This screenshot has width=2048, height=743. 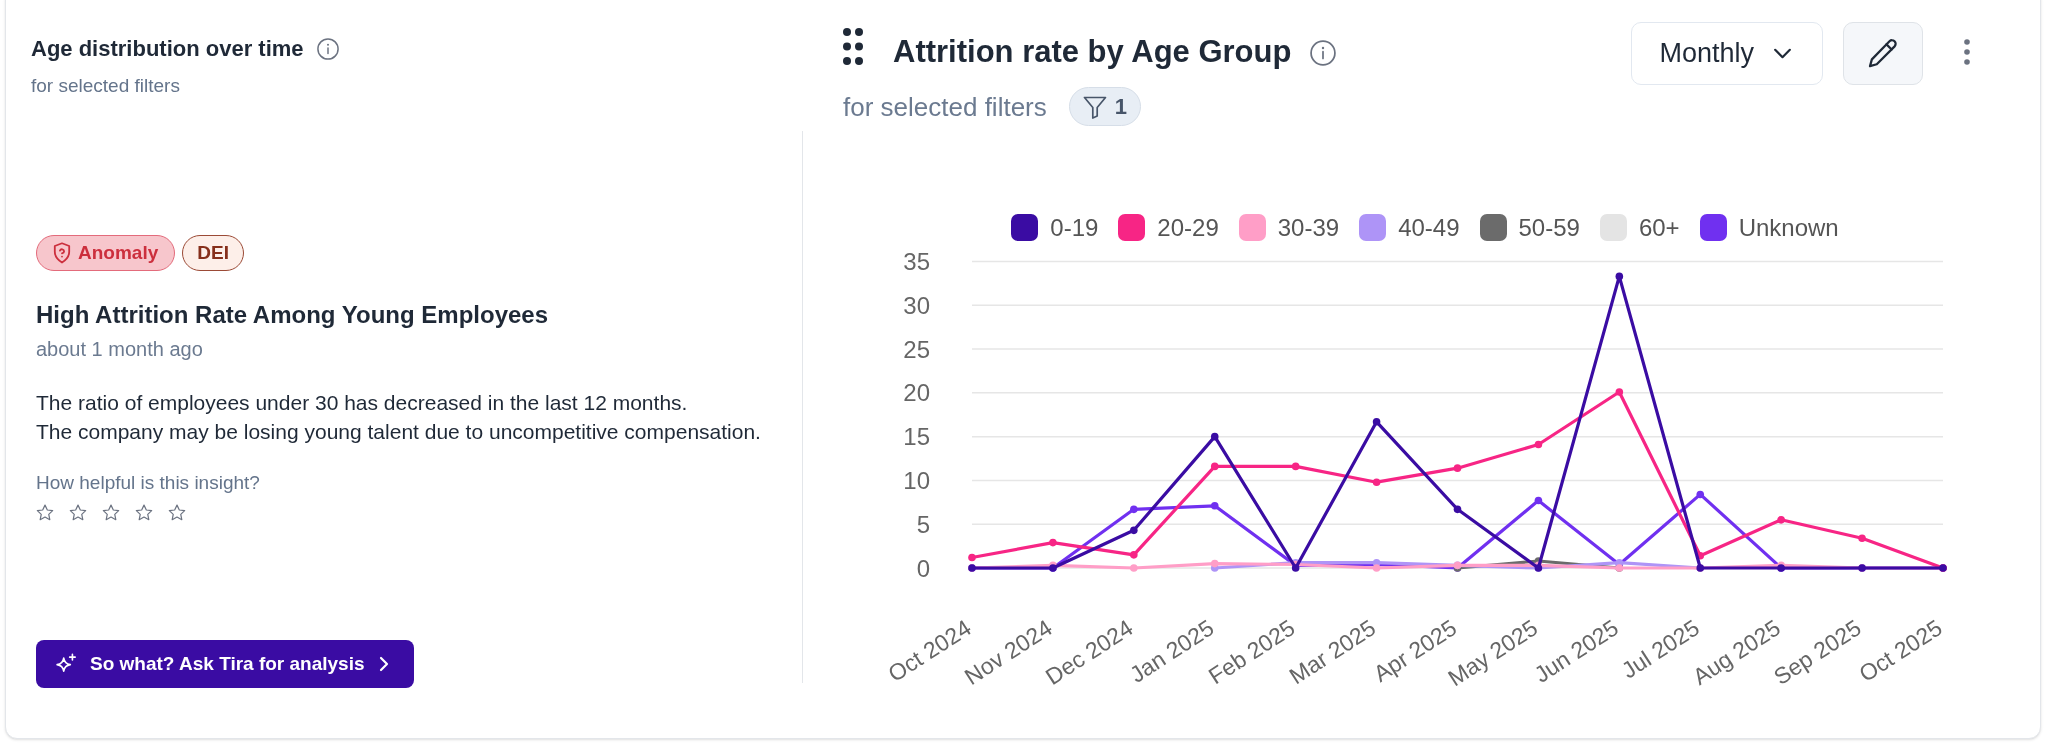 I want to click on more-options-icon, so click(x=1967, y=52).